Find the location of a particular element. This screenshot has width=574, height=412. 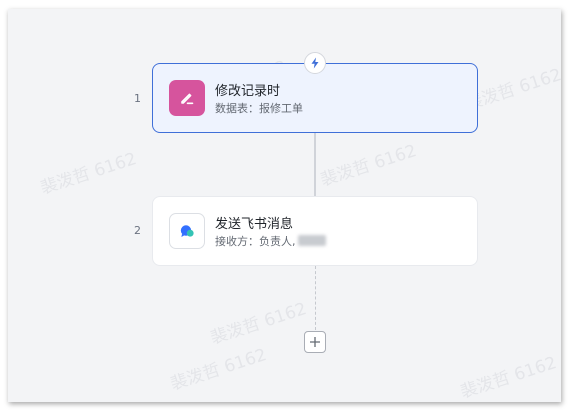

redacted-name is located at coordinates (311, 240).